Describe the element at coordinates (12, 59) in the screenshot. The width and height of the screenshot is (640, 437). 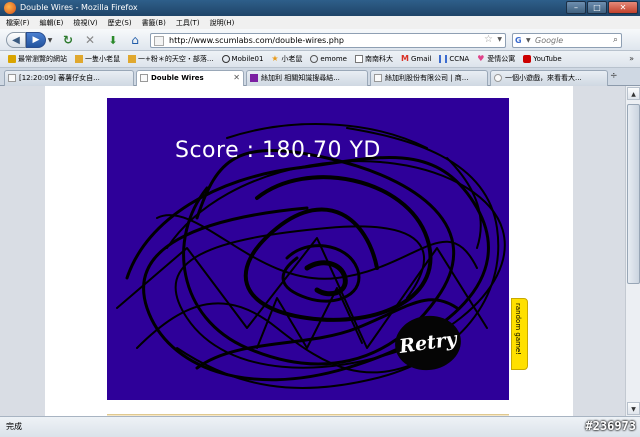
I see `star-folder-icon` at that location.